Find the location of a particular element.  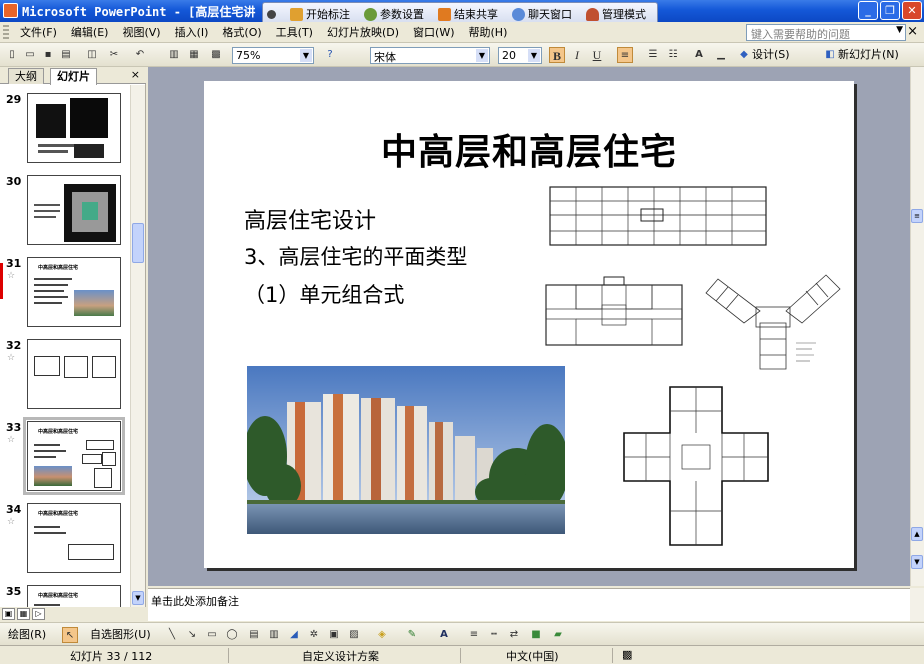

slide-text-line: 3、高层住宅的平面类型 is located at coordinates (355, 256).